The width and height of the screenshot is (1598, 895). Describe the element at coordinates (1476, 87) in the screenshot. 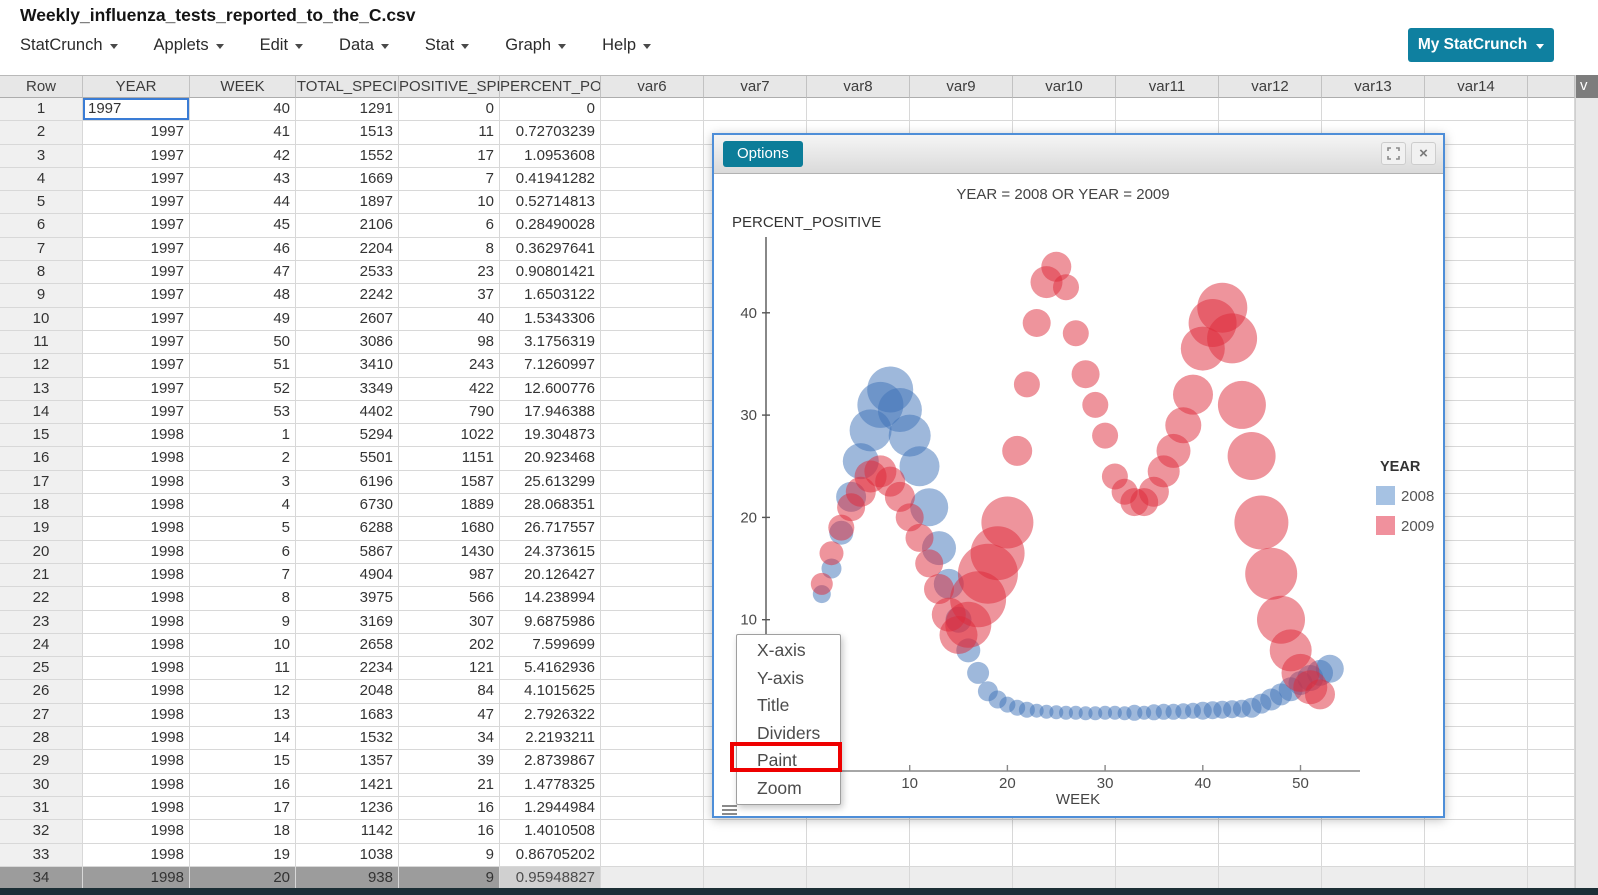

I see `column-header: var14` at that location.